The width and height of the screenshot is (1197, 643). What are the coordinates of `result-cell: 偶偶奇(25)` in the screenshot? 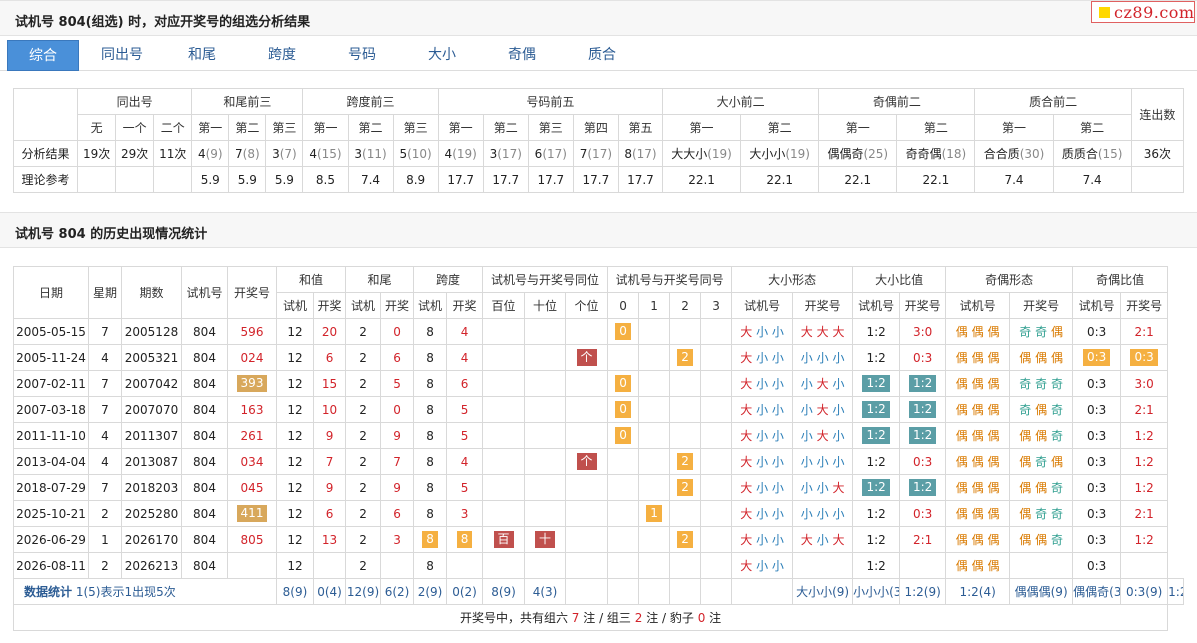 It's located at (858, 153).